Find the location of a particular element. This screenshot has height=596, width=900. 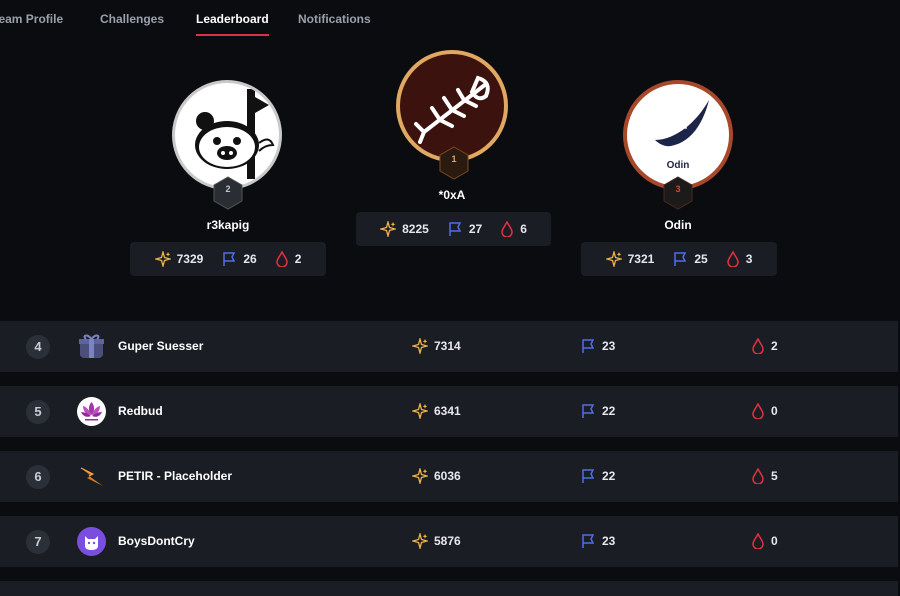

gift-icon is located at coordinates (91, 346).